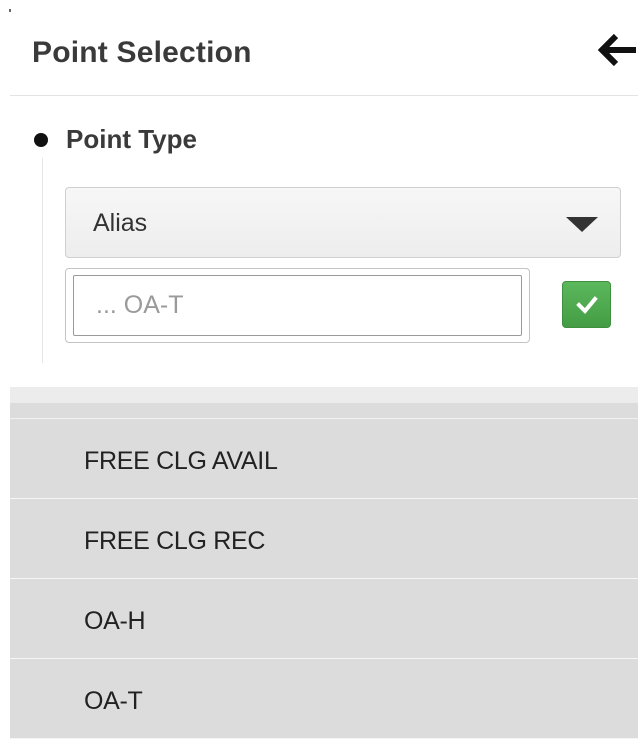 Image resolution: width=638 pixels, height=739 pixels. I want to click on point-type-selected-value: Alias, so click(120, 223).